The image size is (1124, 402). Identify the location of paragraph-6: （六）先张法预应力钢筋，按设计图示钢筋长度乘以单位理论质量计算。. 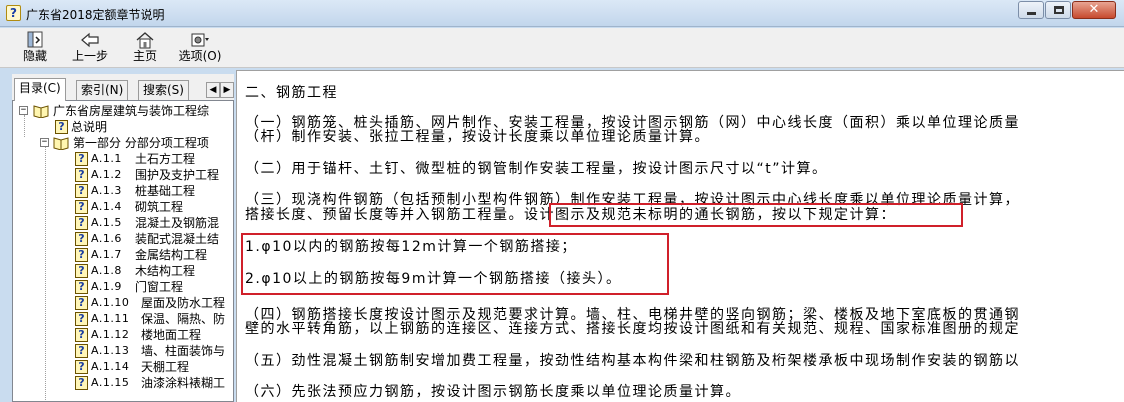
(493, 392).